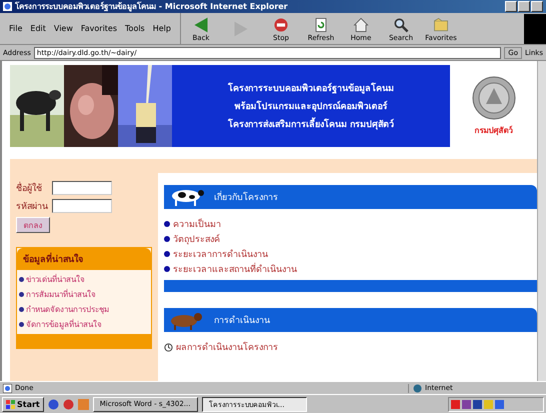 This screenshot has width=546, height=413. What do you see at coordinates (281, 25) in the screenshot?
I see `stop-icon` at bounding box center [281, 25].